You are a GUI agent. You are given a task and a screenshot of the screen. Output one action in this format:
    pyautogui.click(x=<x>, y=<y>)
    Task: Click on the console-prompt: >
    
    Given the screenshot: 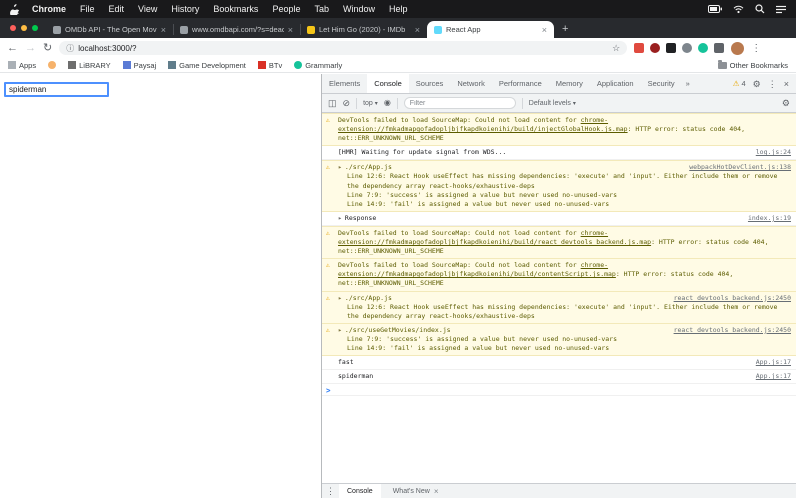 What is the action you would take?
    pyautogui.click(x=559, y=390)
    